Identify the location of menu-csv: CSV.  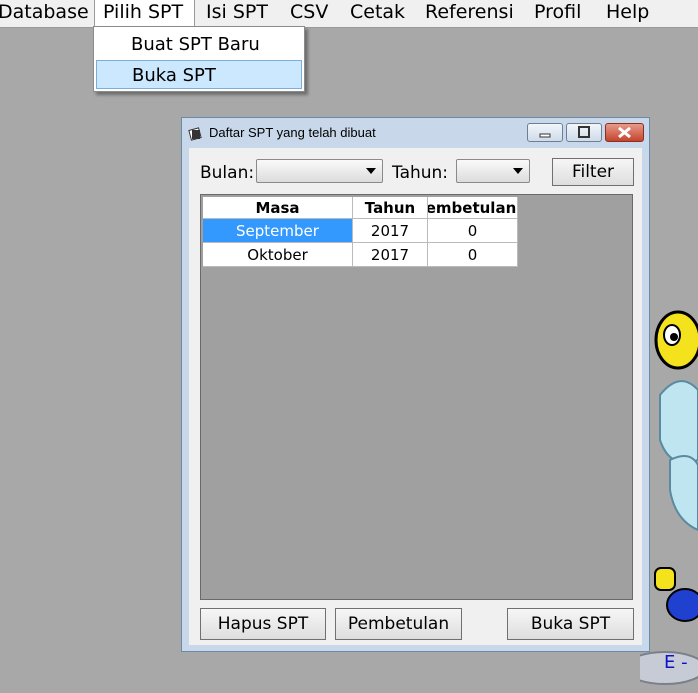
(309, 13).